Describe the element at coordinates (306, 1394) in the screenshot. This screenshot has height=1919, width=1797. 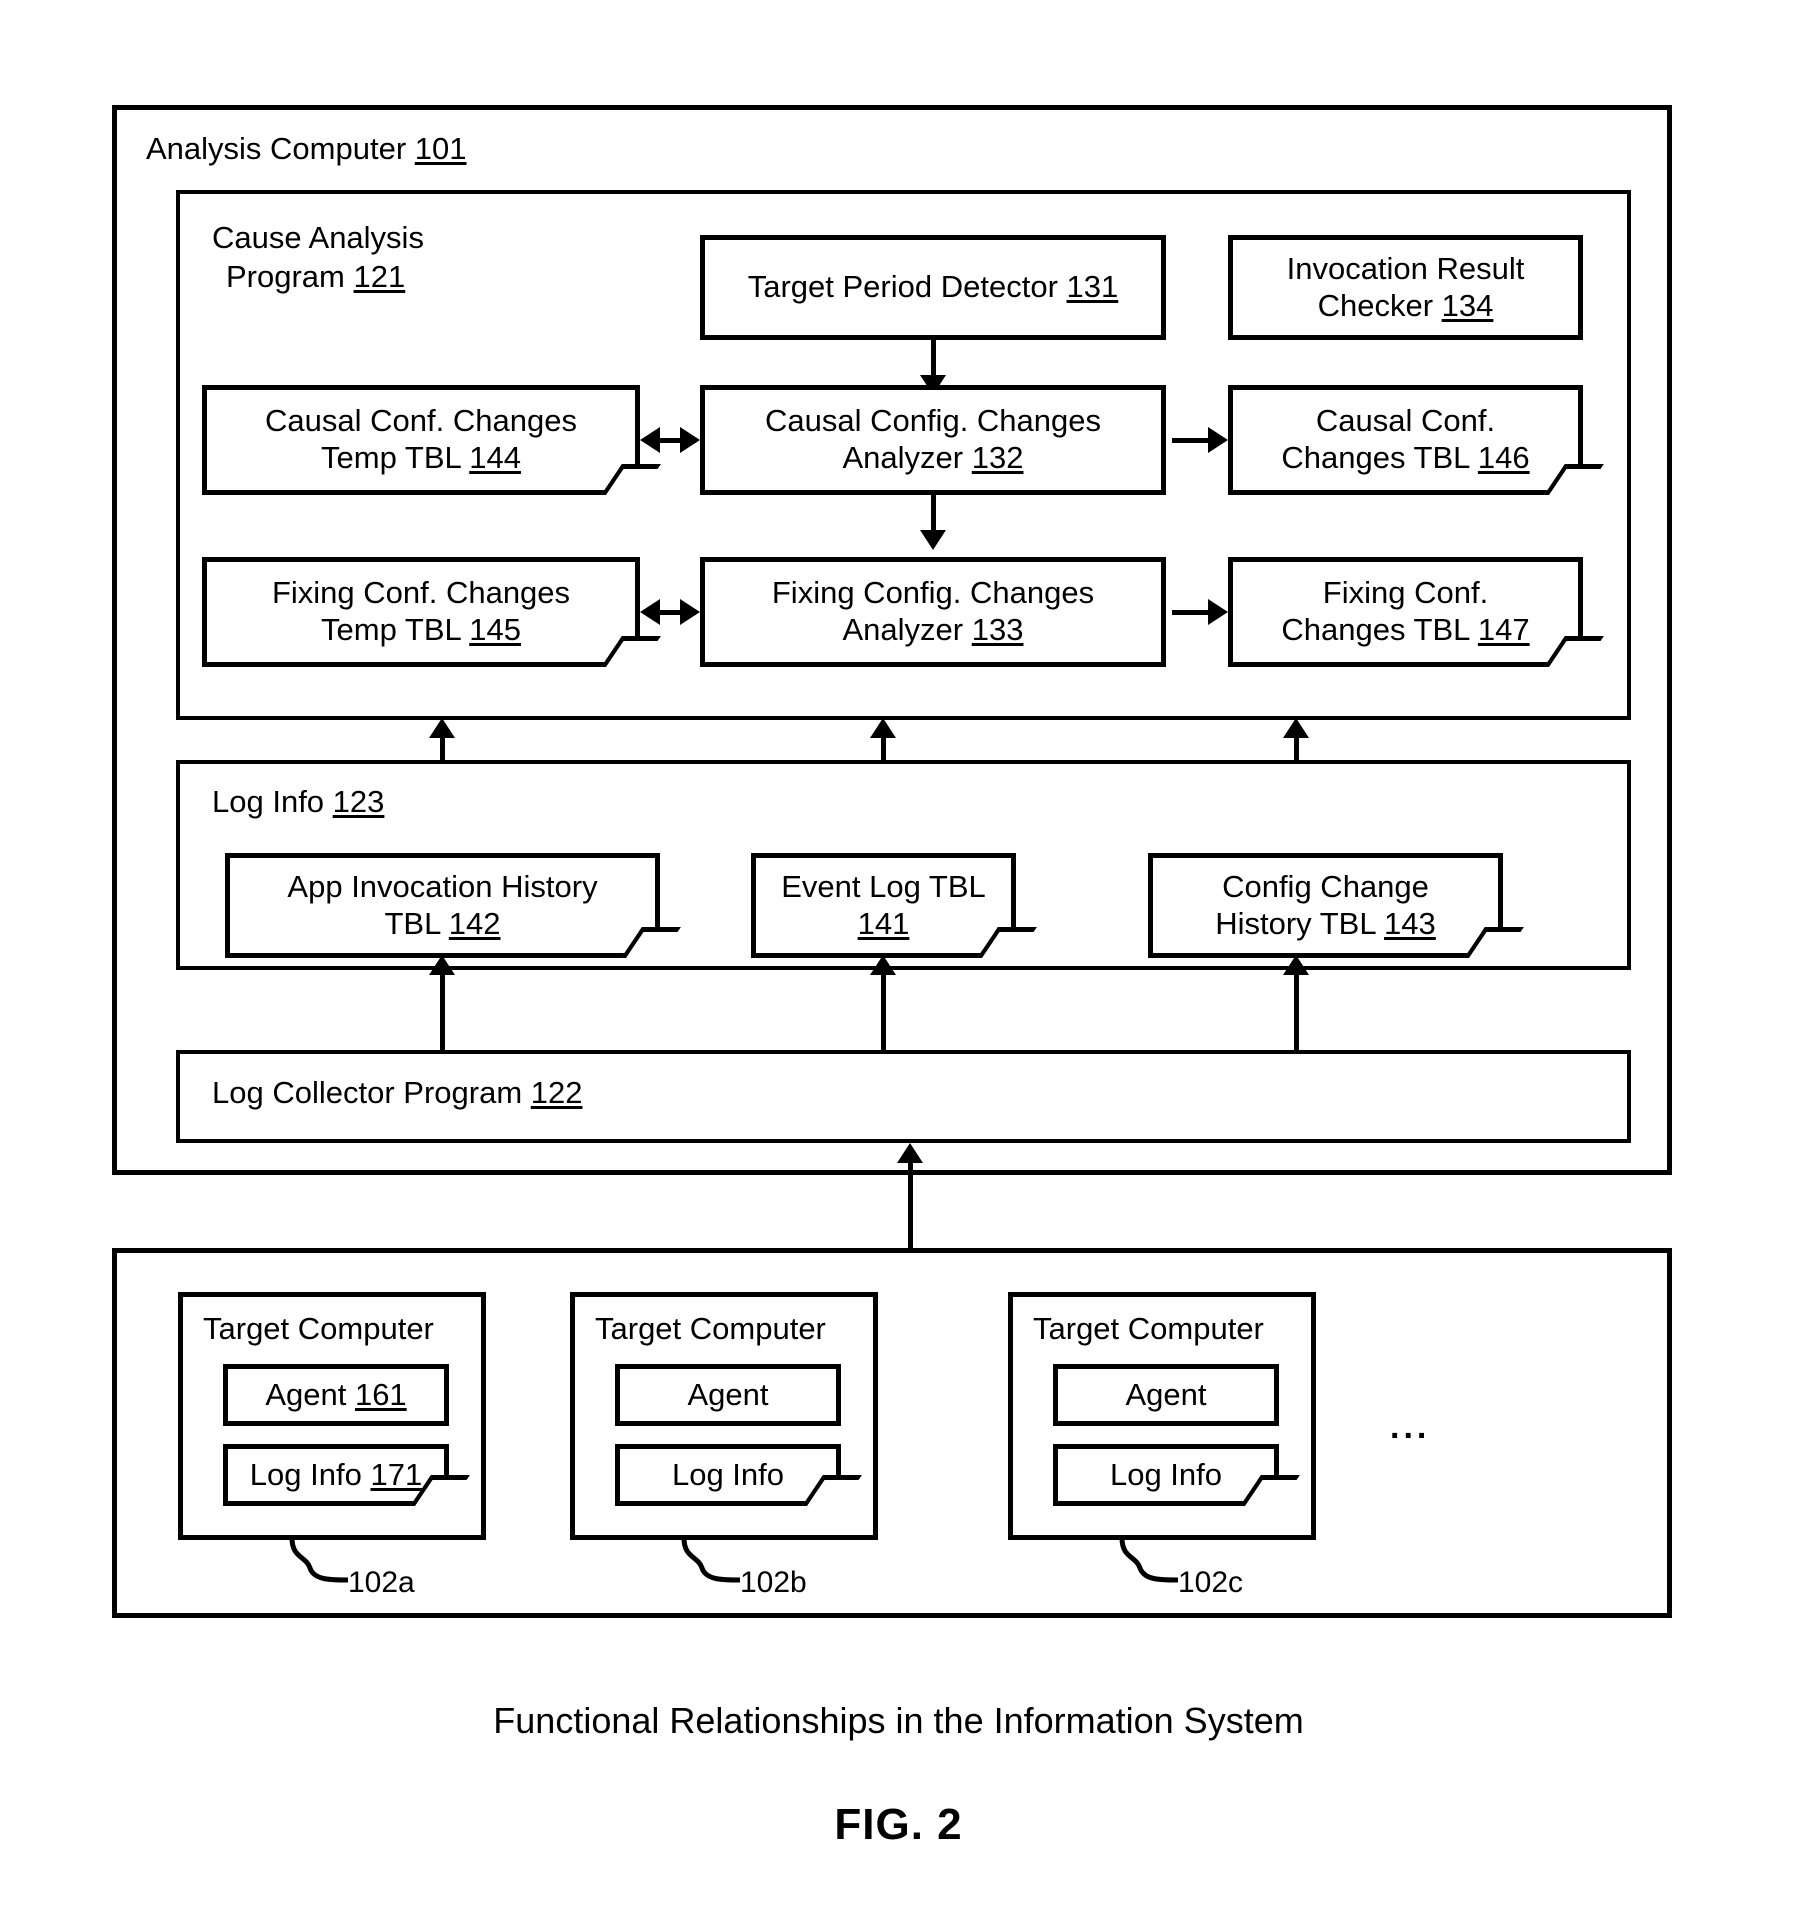
I see `agent-label-102a: Agent` at that location.